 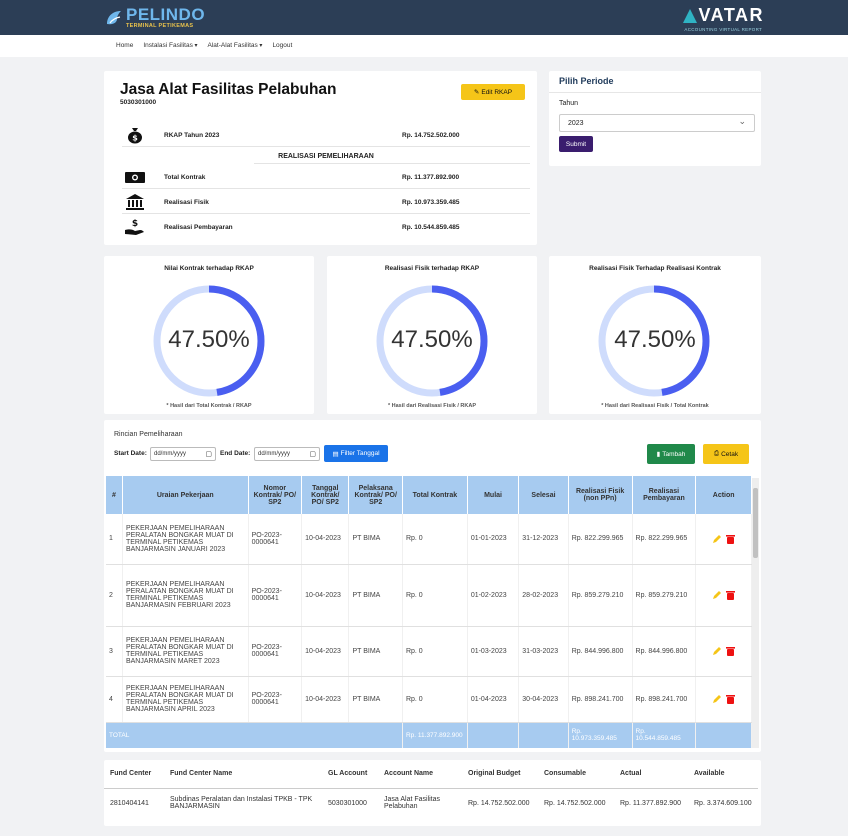 I want to click on cell-no: 3, so click(x=114, y=651).